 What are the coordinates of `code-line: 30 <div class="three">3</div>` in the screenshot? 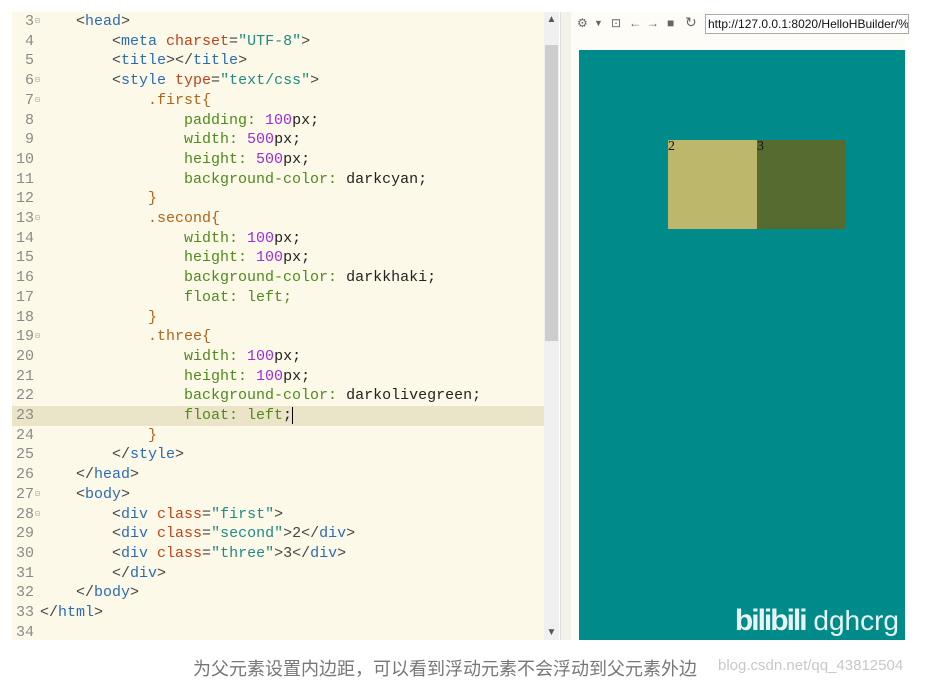 It's located at (278, 554).